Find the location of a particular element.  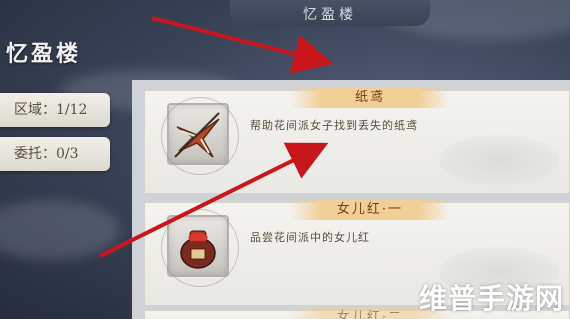

arrow-to-quest is located at coordinates (214, 200).